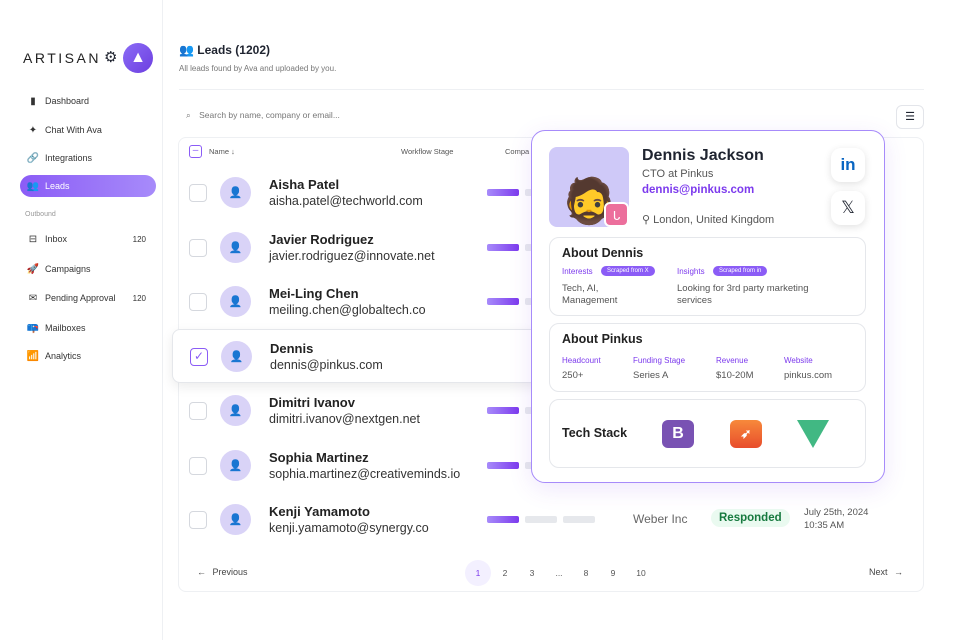  Describe the element at coordinates (199, 357) in the screenshot. I see `row-checkbox: ✓` at that location.